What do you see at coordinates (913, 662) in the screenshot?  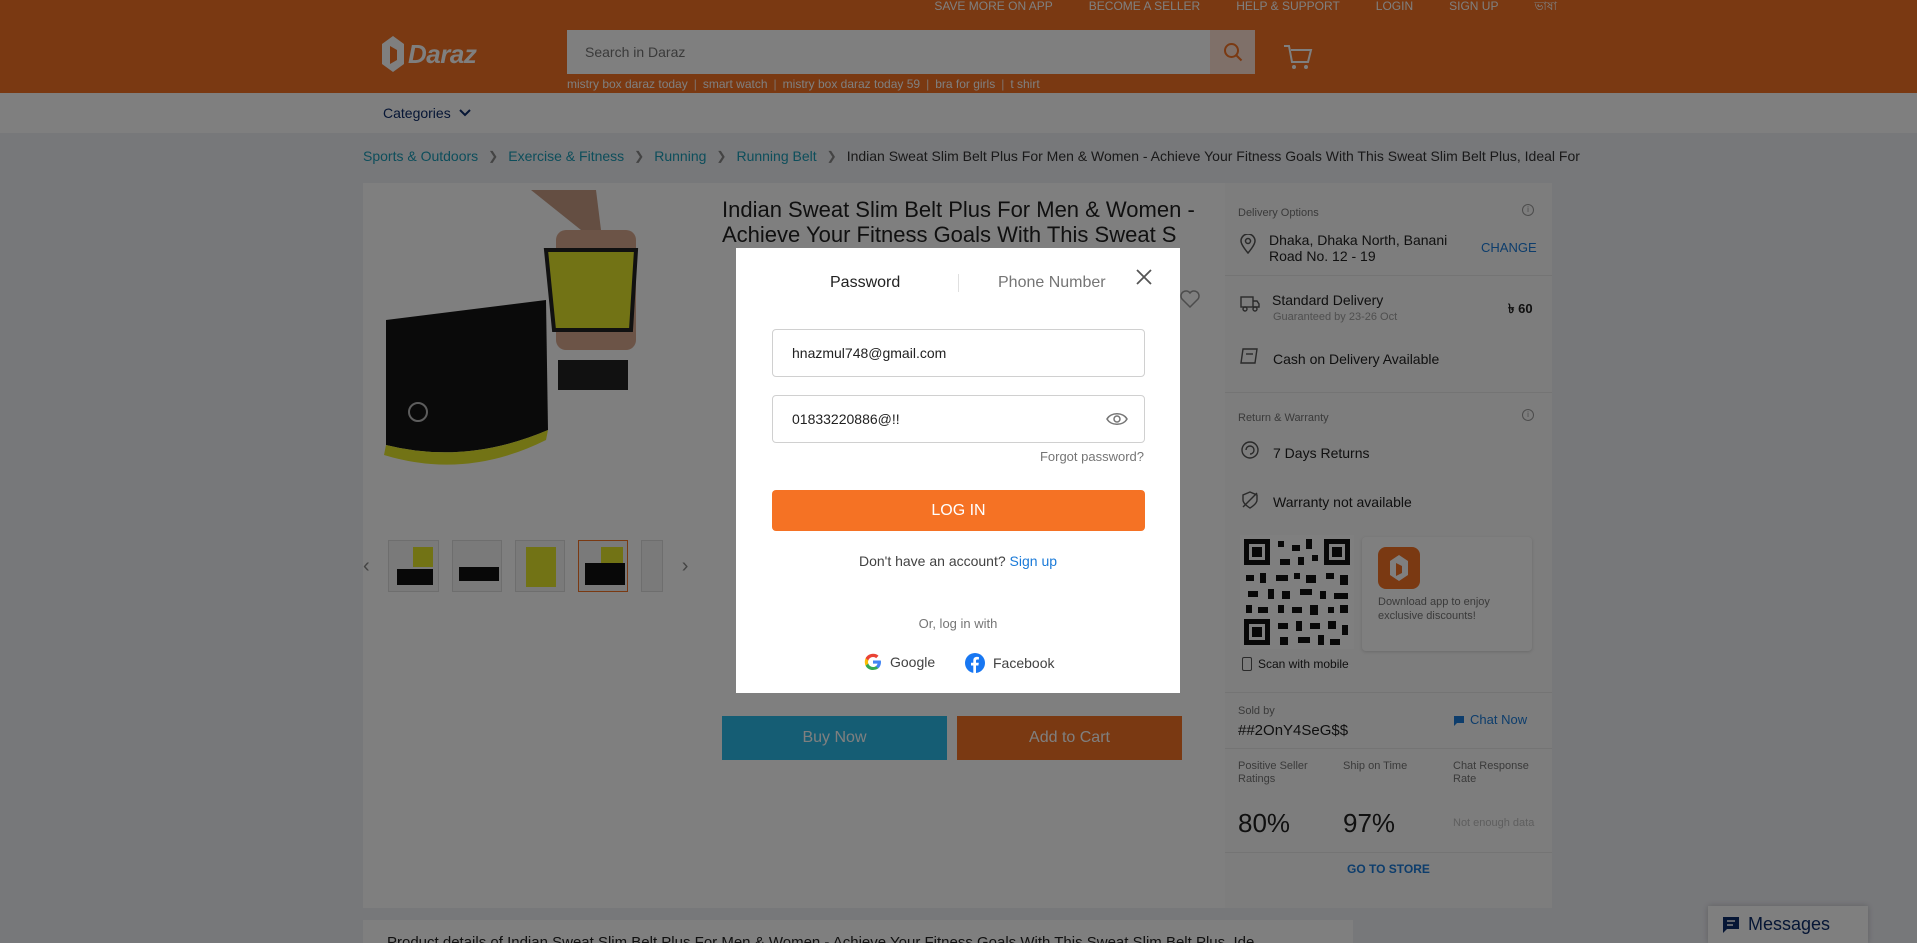 I see `google-label: Google` at bounding box center [913, 662].